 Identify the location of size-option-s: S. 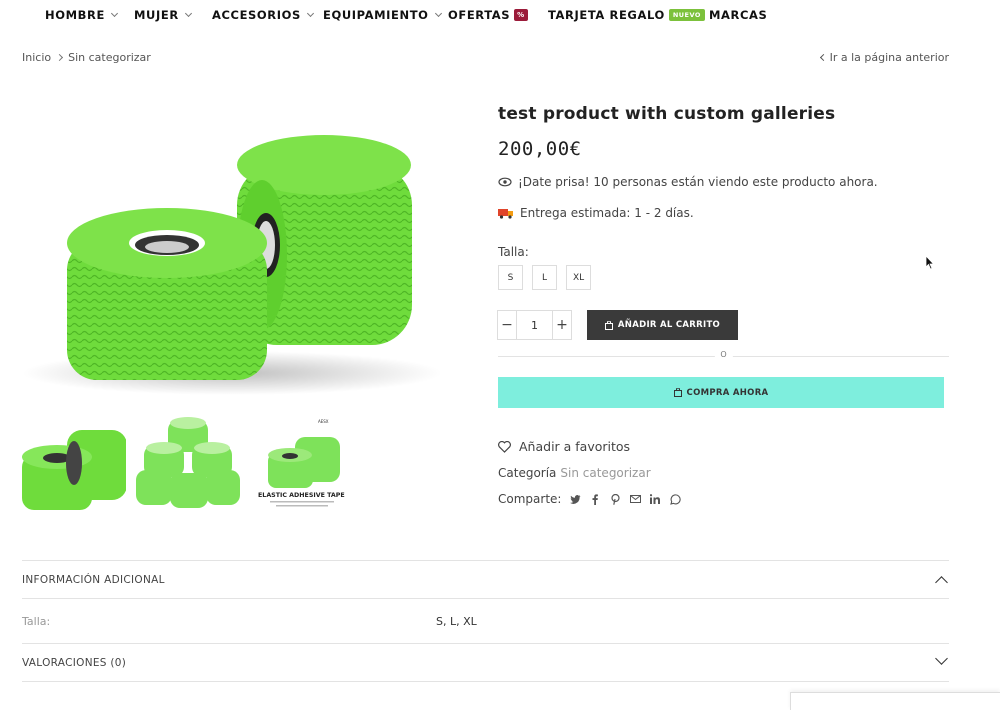
(510, 277).